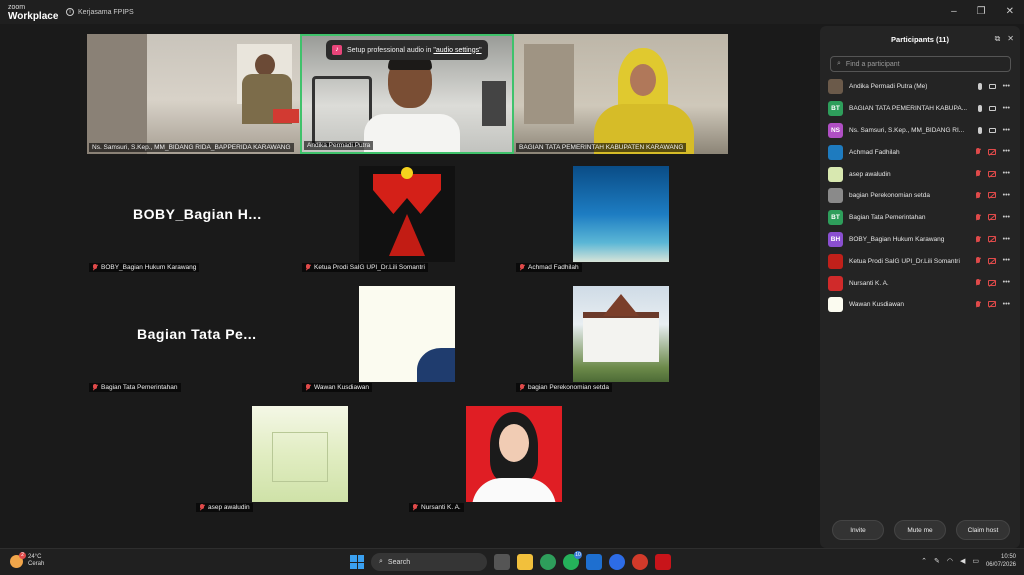 The height and width of the screenshot is (575, 1024). I want to click on chrome-icon, so click(548, 562).